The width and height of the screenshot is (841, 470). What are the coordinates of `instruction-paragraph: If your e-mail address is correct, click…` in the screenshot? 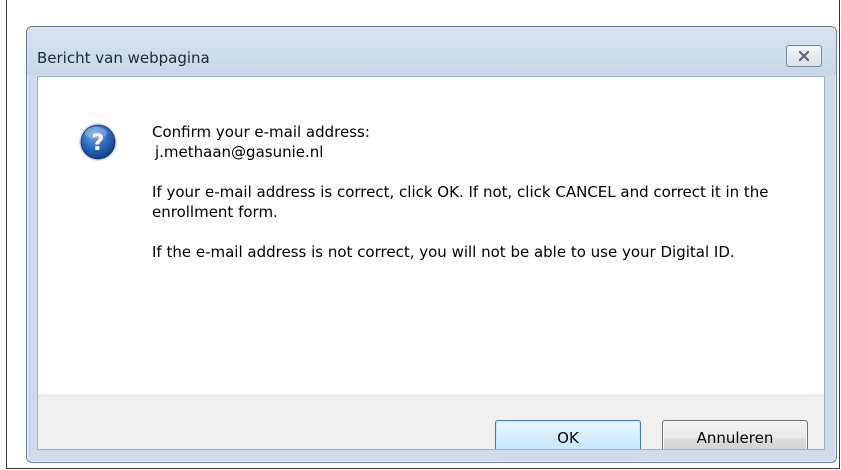 It's located at (460, 202).